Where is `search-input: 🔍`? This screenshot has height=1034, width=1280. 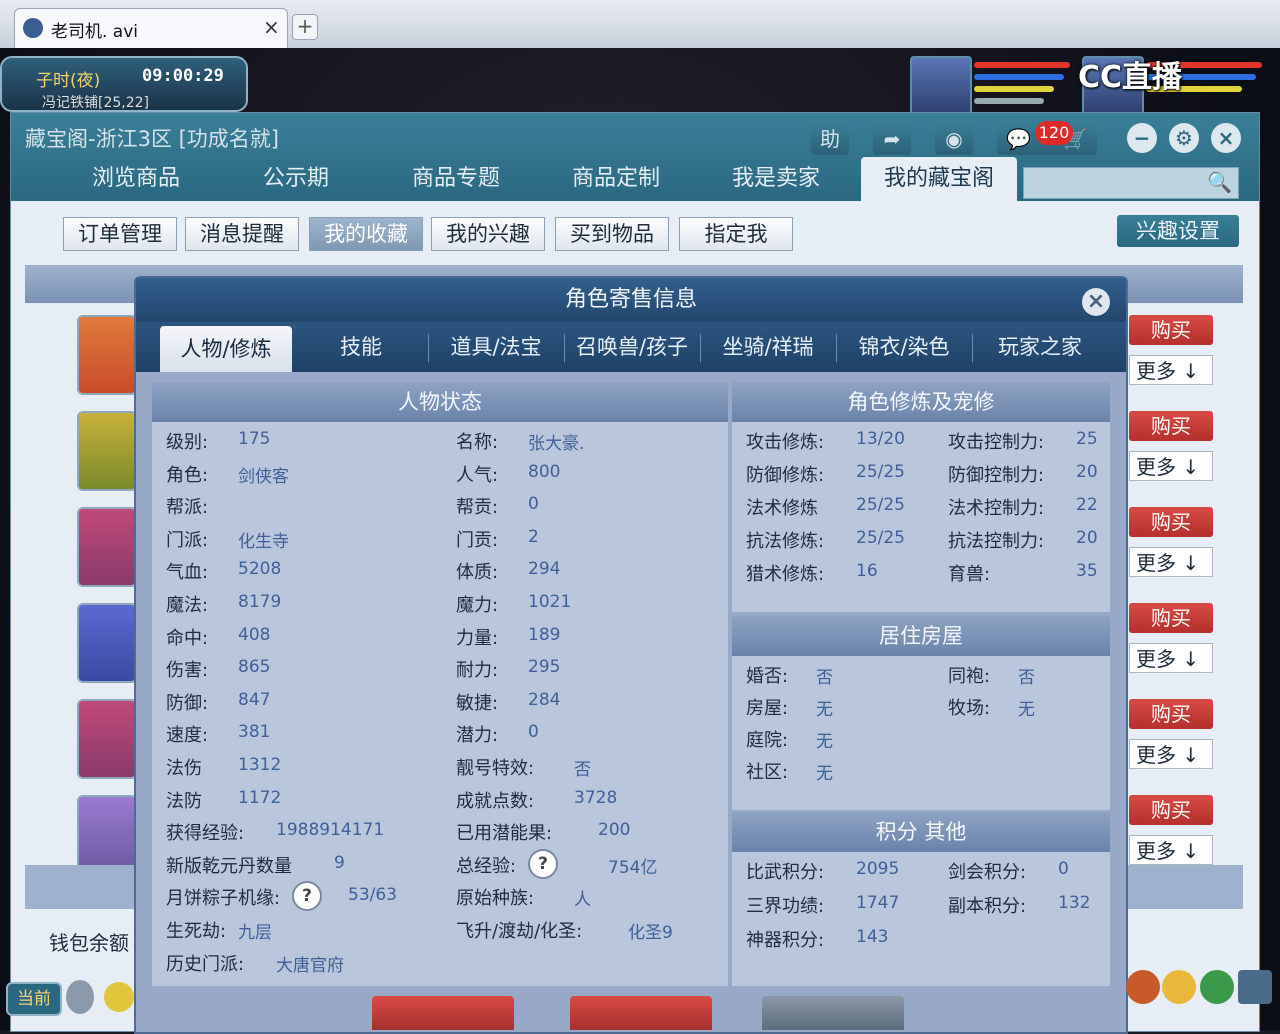 search-input: 🔍 is located at coordinates (1131, 183).